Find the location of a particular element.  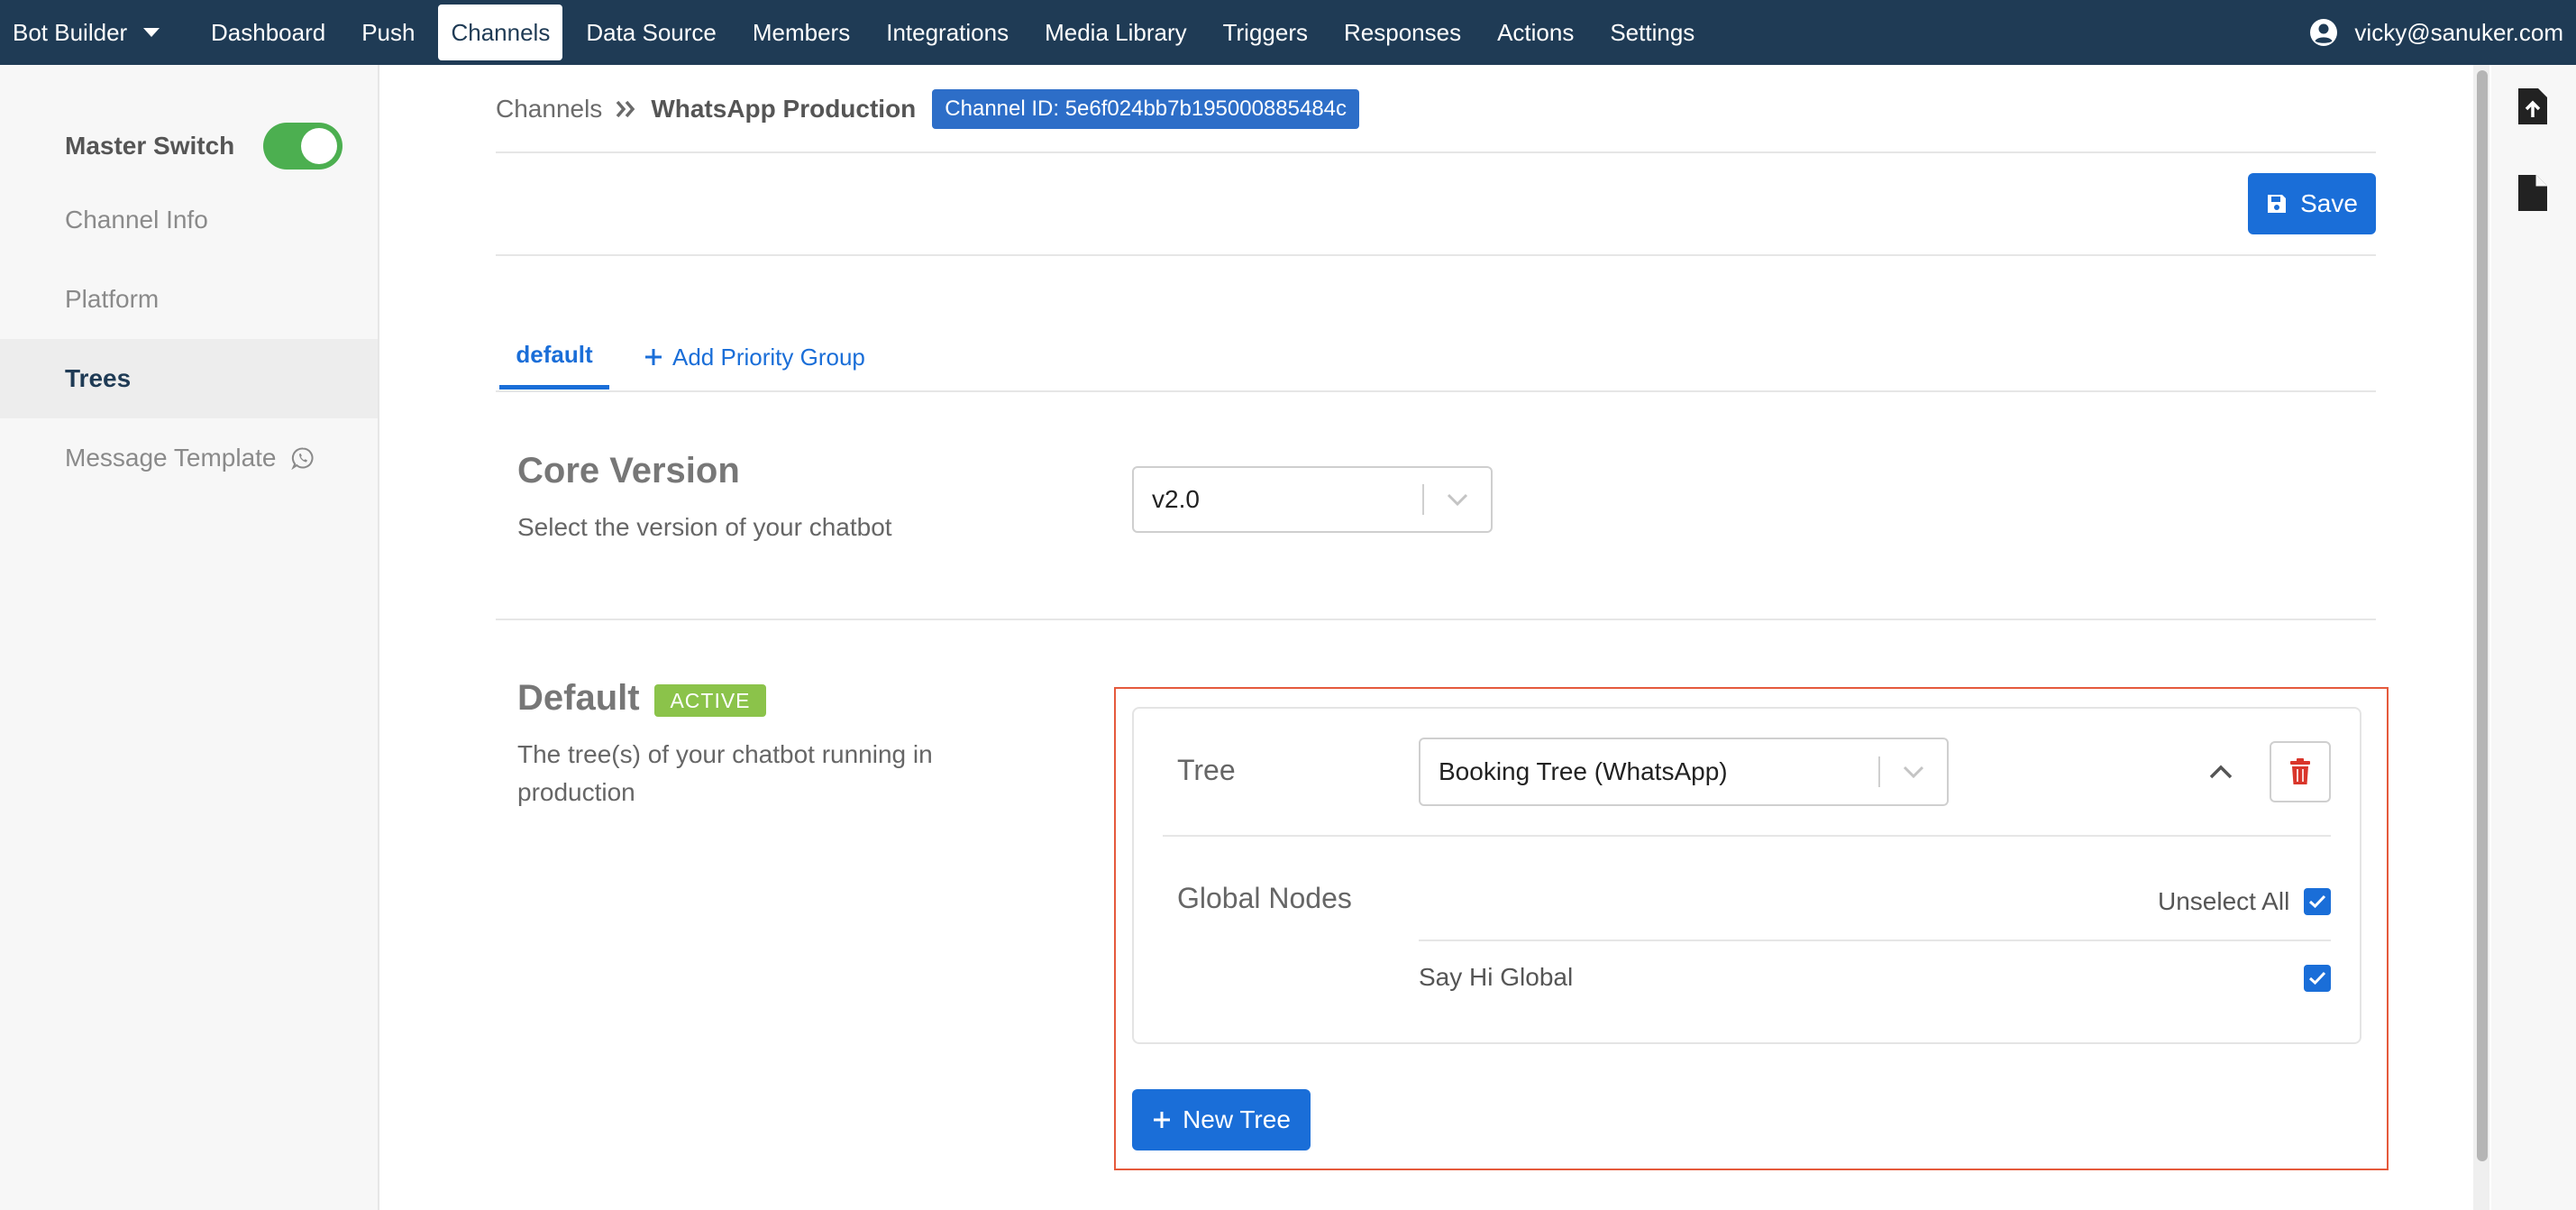

sidebar-item-platform: Platform is located at coordinates (189, 299).